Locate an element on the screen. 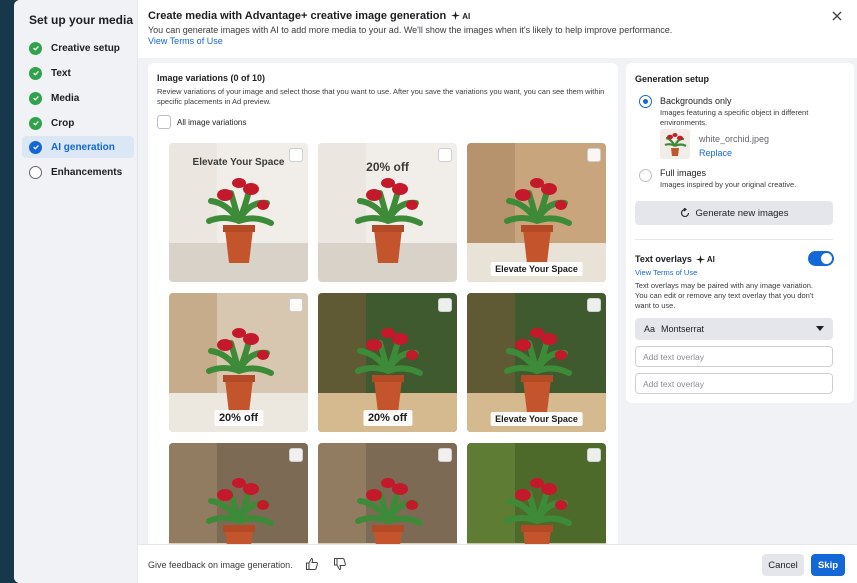 This screenshot has height=583, width=857. sidebar-title: Set up your media is located at coordinates (81, 20).